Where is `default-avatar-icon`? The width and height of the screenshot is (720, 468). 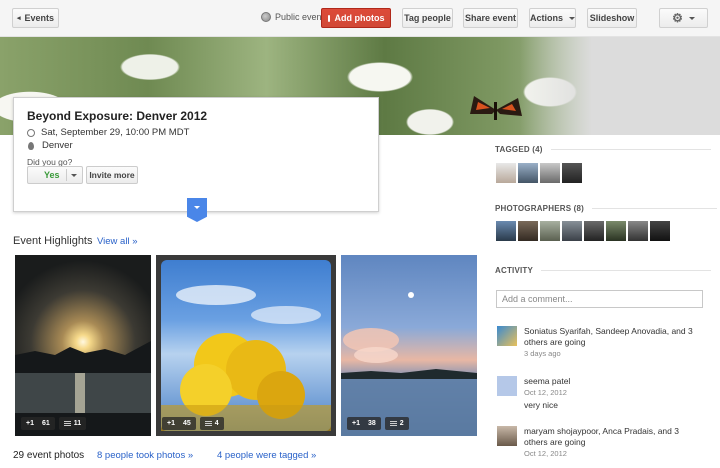 default-avatar-icon is located at coordinates (507, 386).